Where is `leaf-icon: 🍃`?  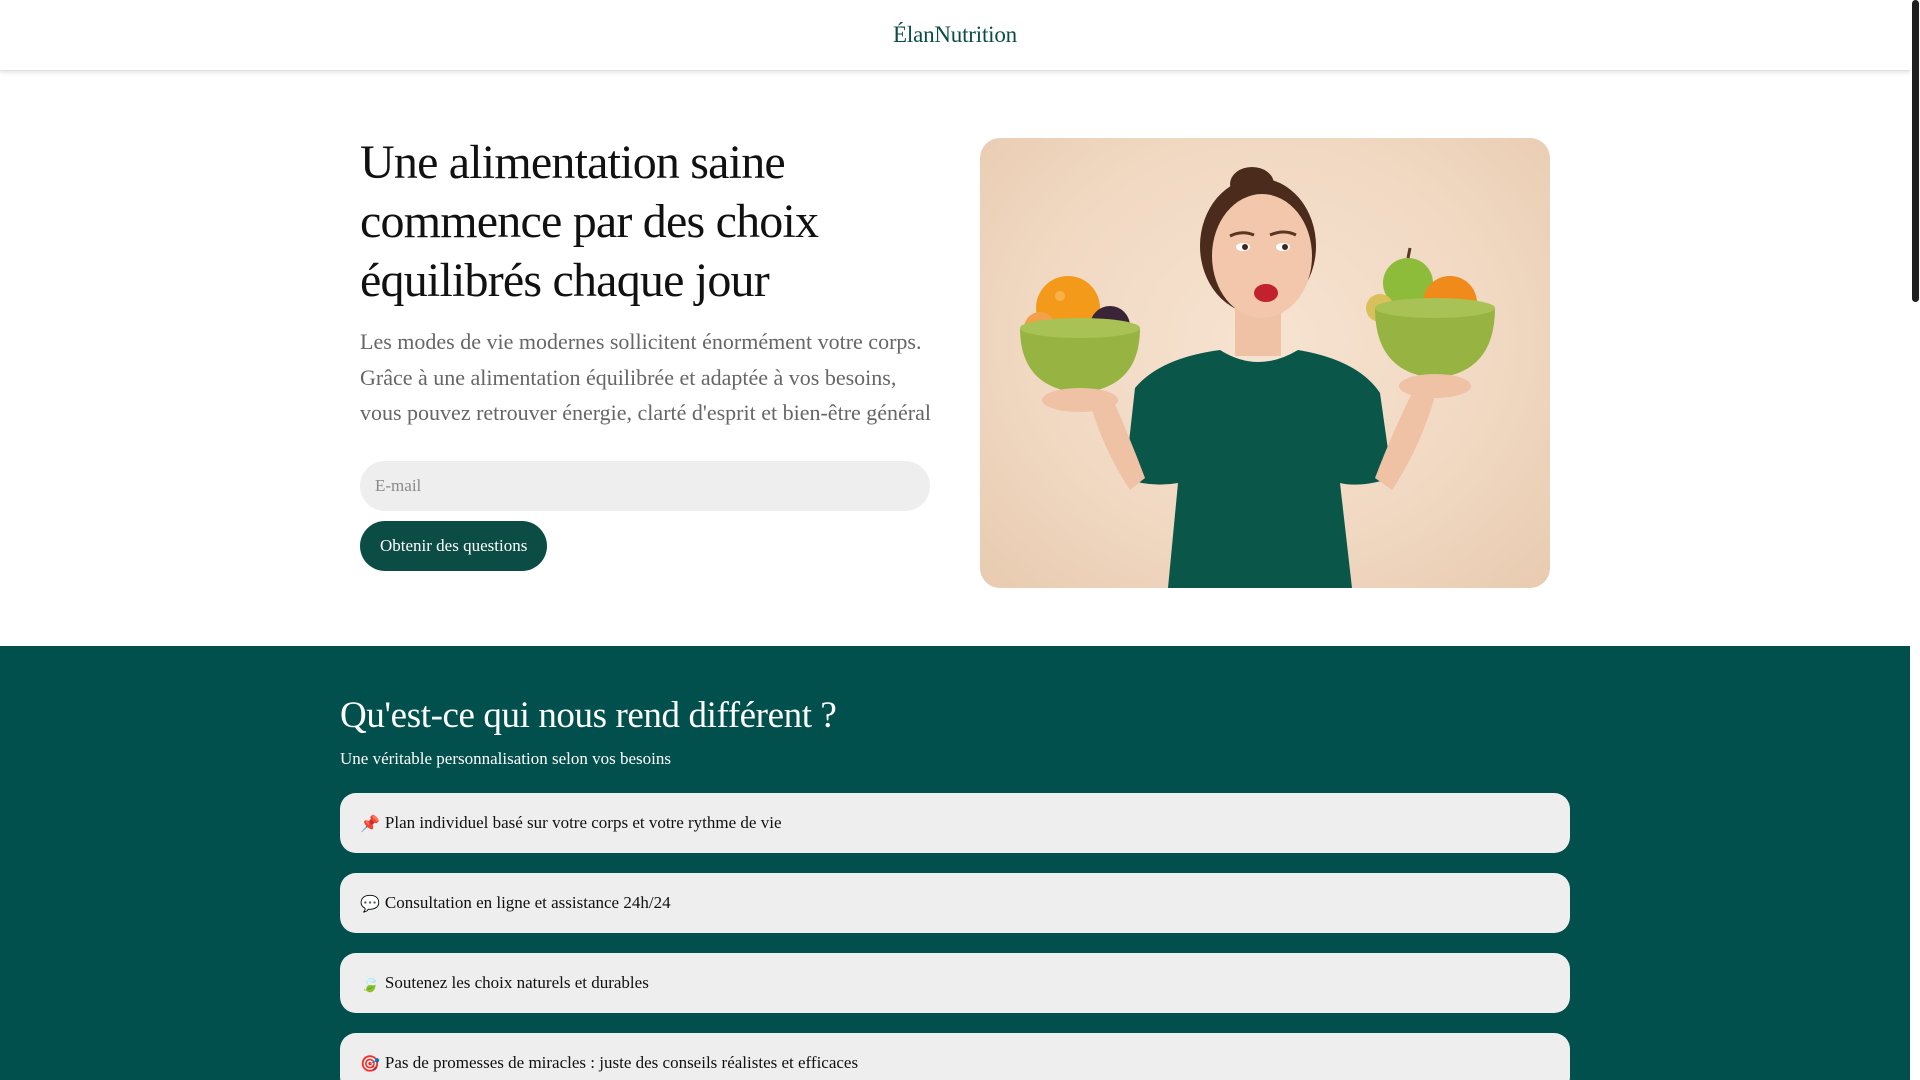 leaf-icon: 🍃 is located at coordinates (370, 983).